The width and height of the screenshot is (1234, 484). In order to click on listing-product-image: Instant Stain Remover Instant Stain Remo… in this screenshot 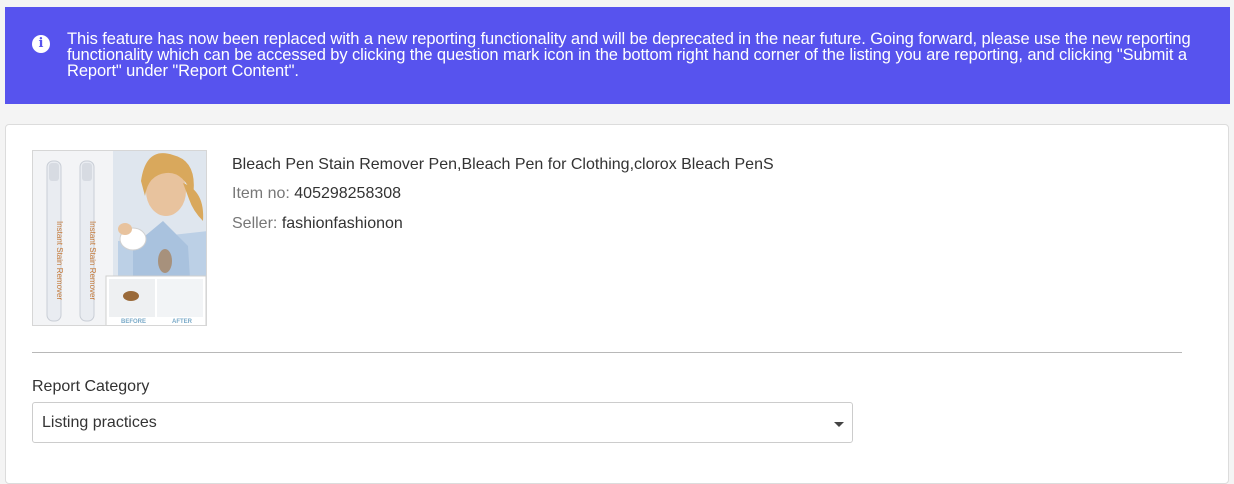, I will do `click(119, 238)`.